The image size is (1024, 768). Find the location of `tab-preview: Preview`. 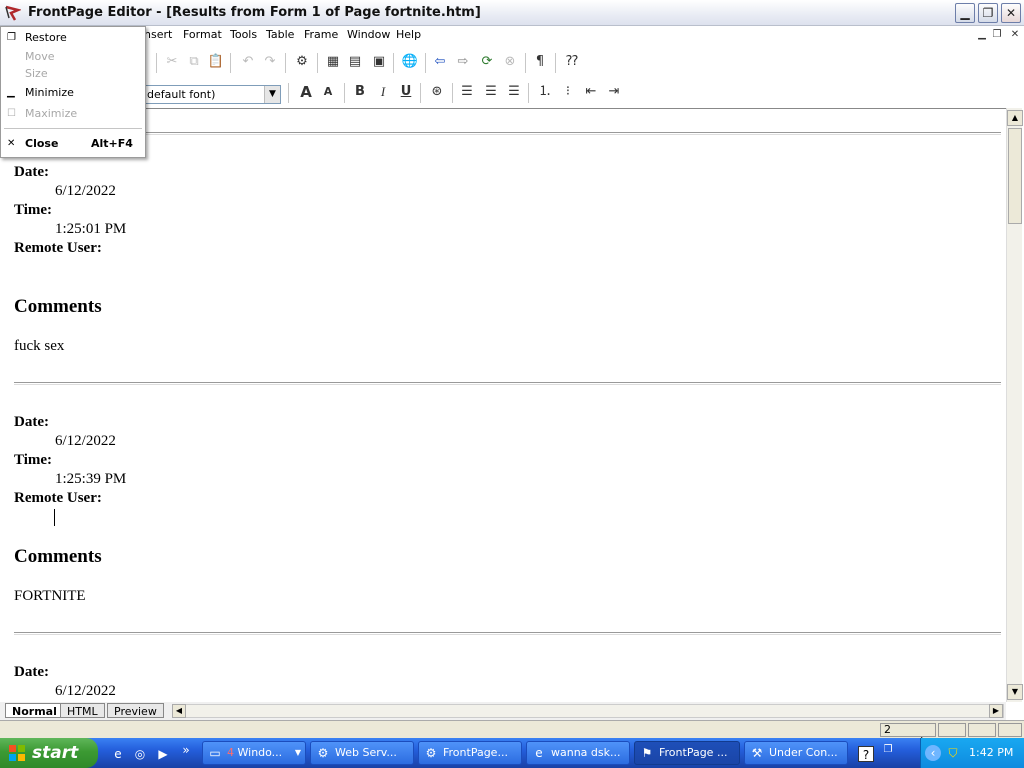

tab-preview: Preview is located at coordinates (135, 710).